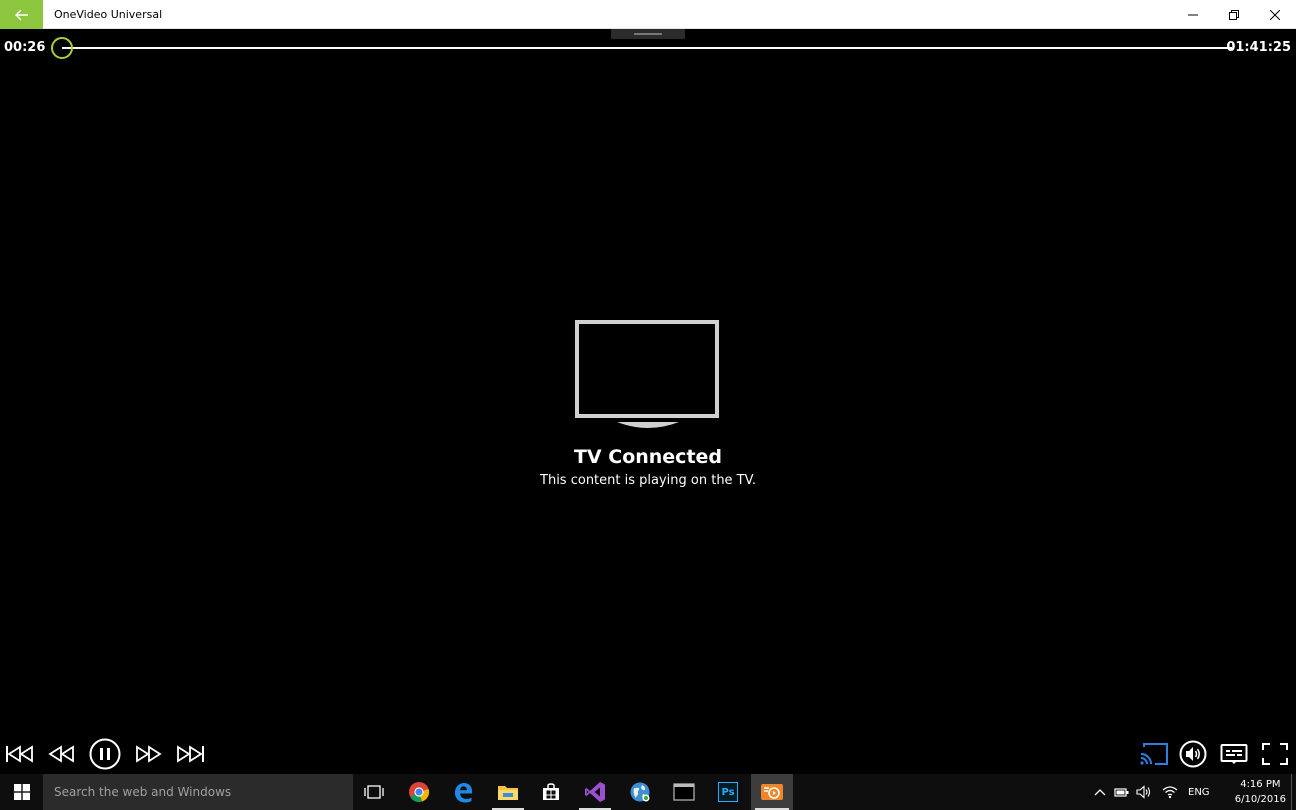 Image resolution: width=1296 pixels, height=810 pixels. I want to click on close-button, so click(1275, 14).